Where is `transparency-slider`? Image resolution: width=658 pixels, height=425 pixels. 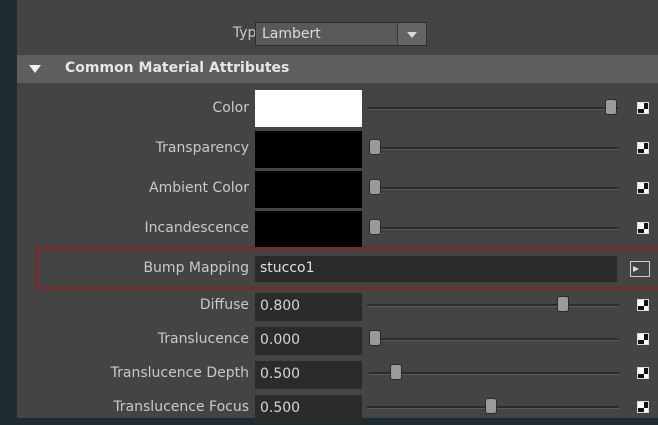
transparency-slider is located at coordinates (494, 148).